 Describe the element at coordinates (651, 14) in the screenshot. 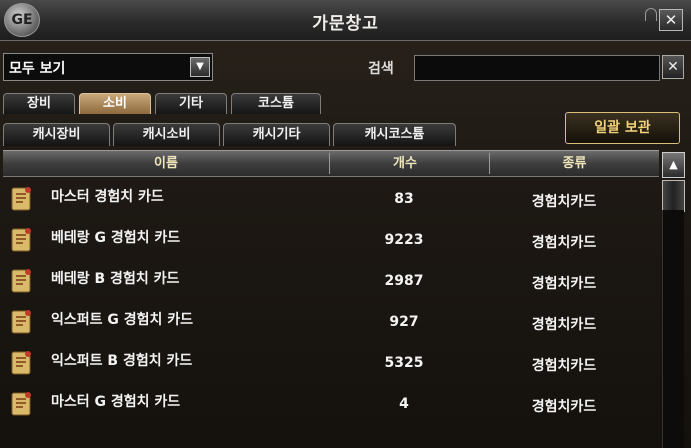

I see `pin-icon` at that location.